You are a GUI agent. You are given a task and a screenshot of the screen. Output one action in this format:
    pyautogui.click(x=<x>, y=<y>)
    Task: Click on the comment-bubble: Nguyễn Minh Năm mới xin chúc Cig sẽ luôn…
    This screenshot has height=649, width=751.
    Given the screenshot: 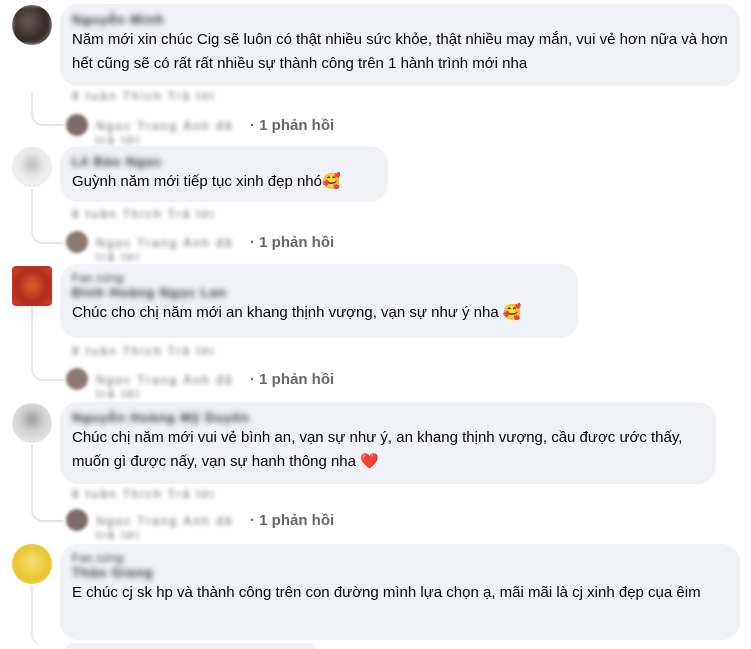 What is the action you would take?
    pyautogui.click(x=400, y=45)
    